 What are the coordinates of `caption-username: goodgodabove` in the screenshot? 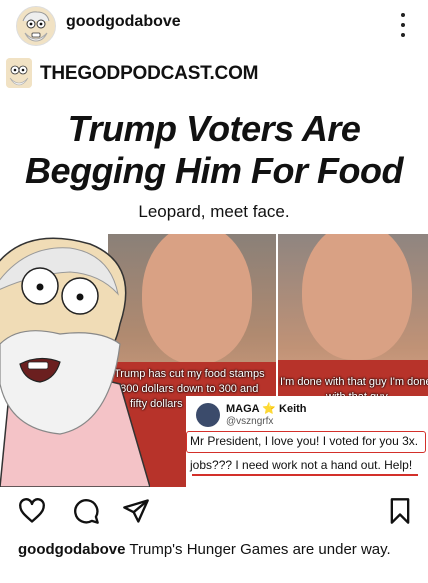 It's located at (72, 549).